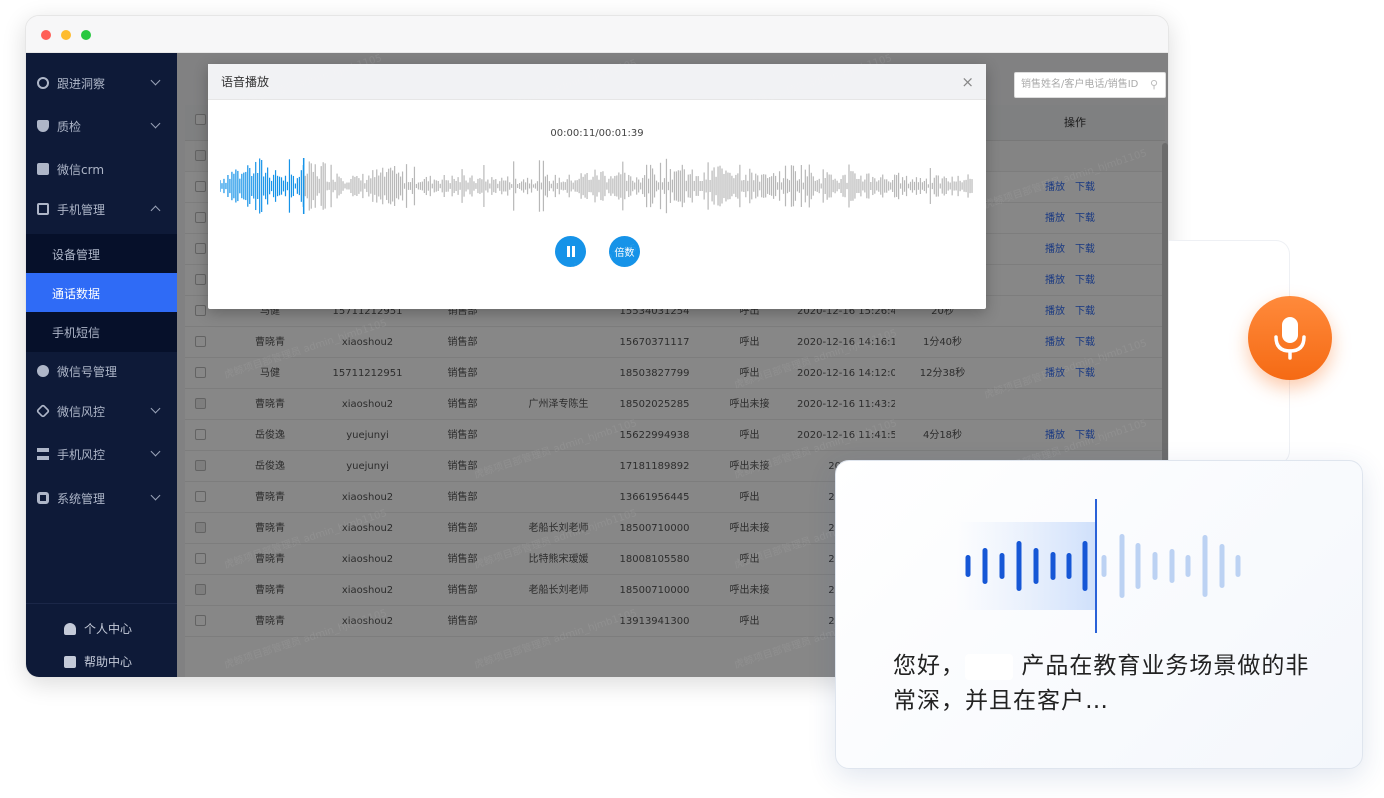 Image resolution: width=1384 pixels, height=798 pixels. Describe the element at coordinates (101, 254) in the screenshot. I see `sidebar-subitem-device: 设备管理` at that location.